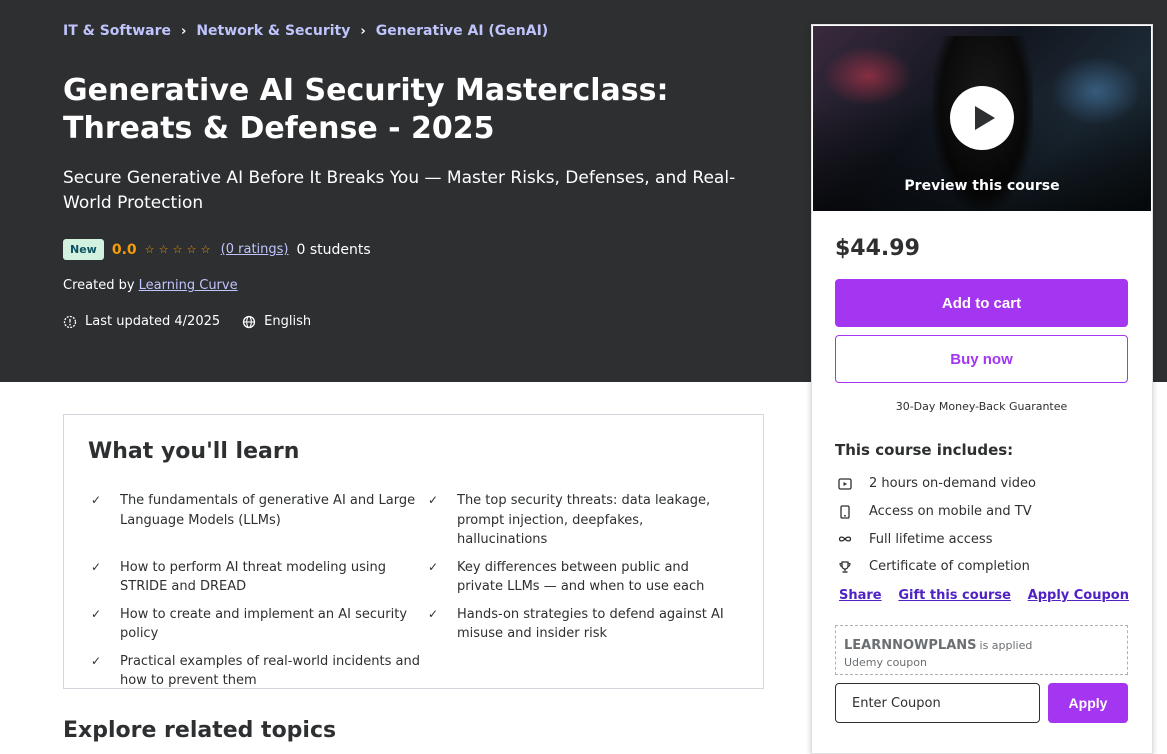 Image resolution: width=1167 pixels, height=754 pixels. I want to click on breadcrumb-item-genai: Generative AI (GenAI), so click(462, 31).